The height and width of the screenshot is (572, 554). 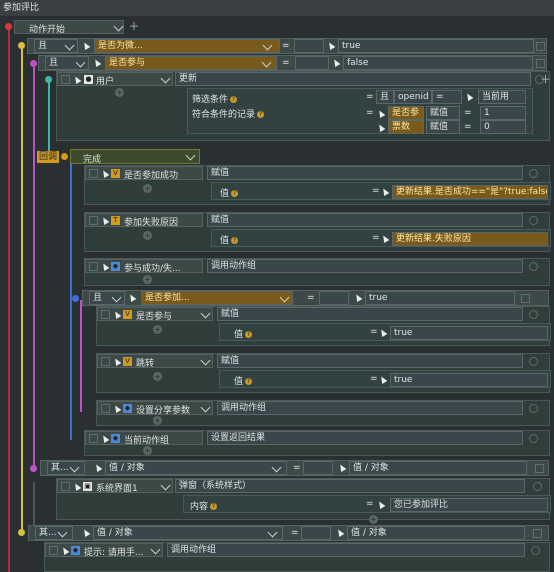 I want to click on step1-action: 赋值, so click(x=365, y=173).